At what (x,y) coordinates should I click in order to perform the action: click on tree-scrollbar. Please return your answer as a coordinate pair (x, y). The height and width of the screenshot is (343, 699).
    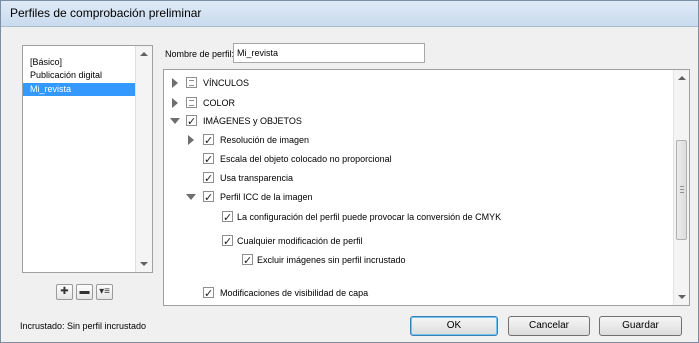
    Looking at the image, I should click on (681, 187).